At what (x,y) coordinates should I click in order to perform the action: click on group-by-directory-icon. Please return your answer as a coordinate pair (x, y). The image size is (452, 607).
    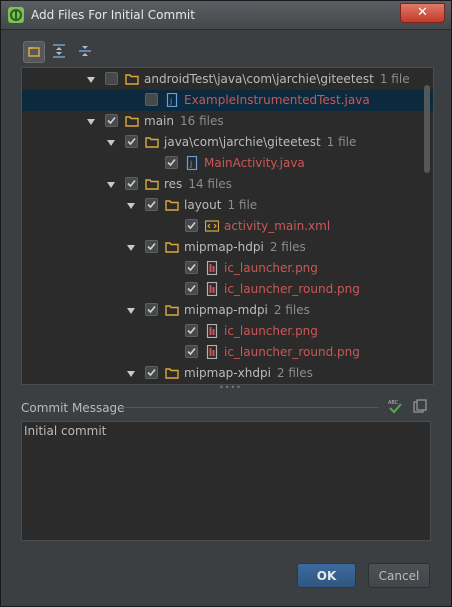
    Looking at the image, I should click on (34, 52).